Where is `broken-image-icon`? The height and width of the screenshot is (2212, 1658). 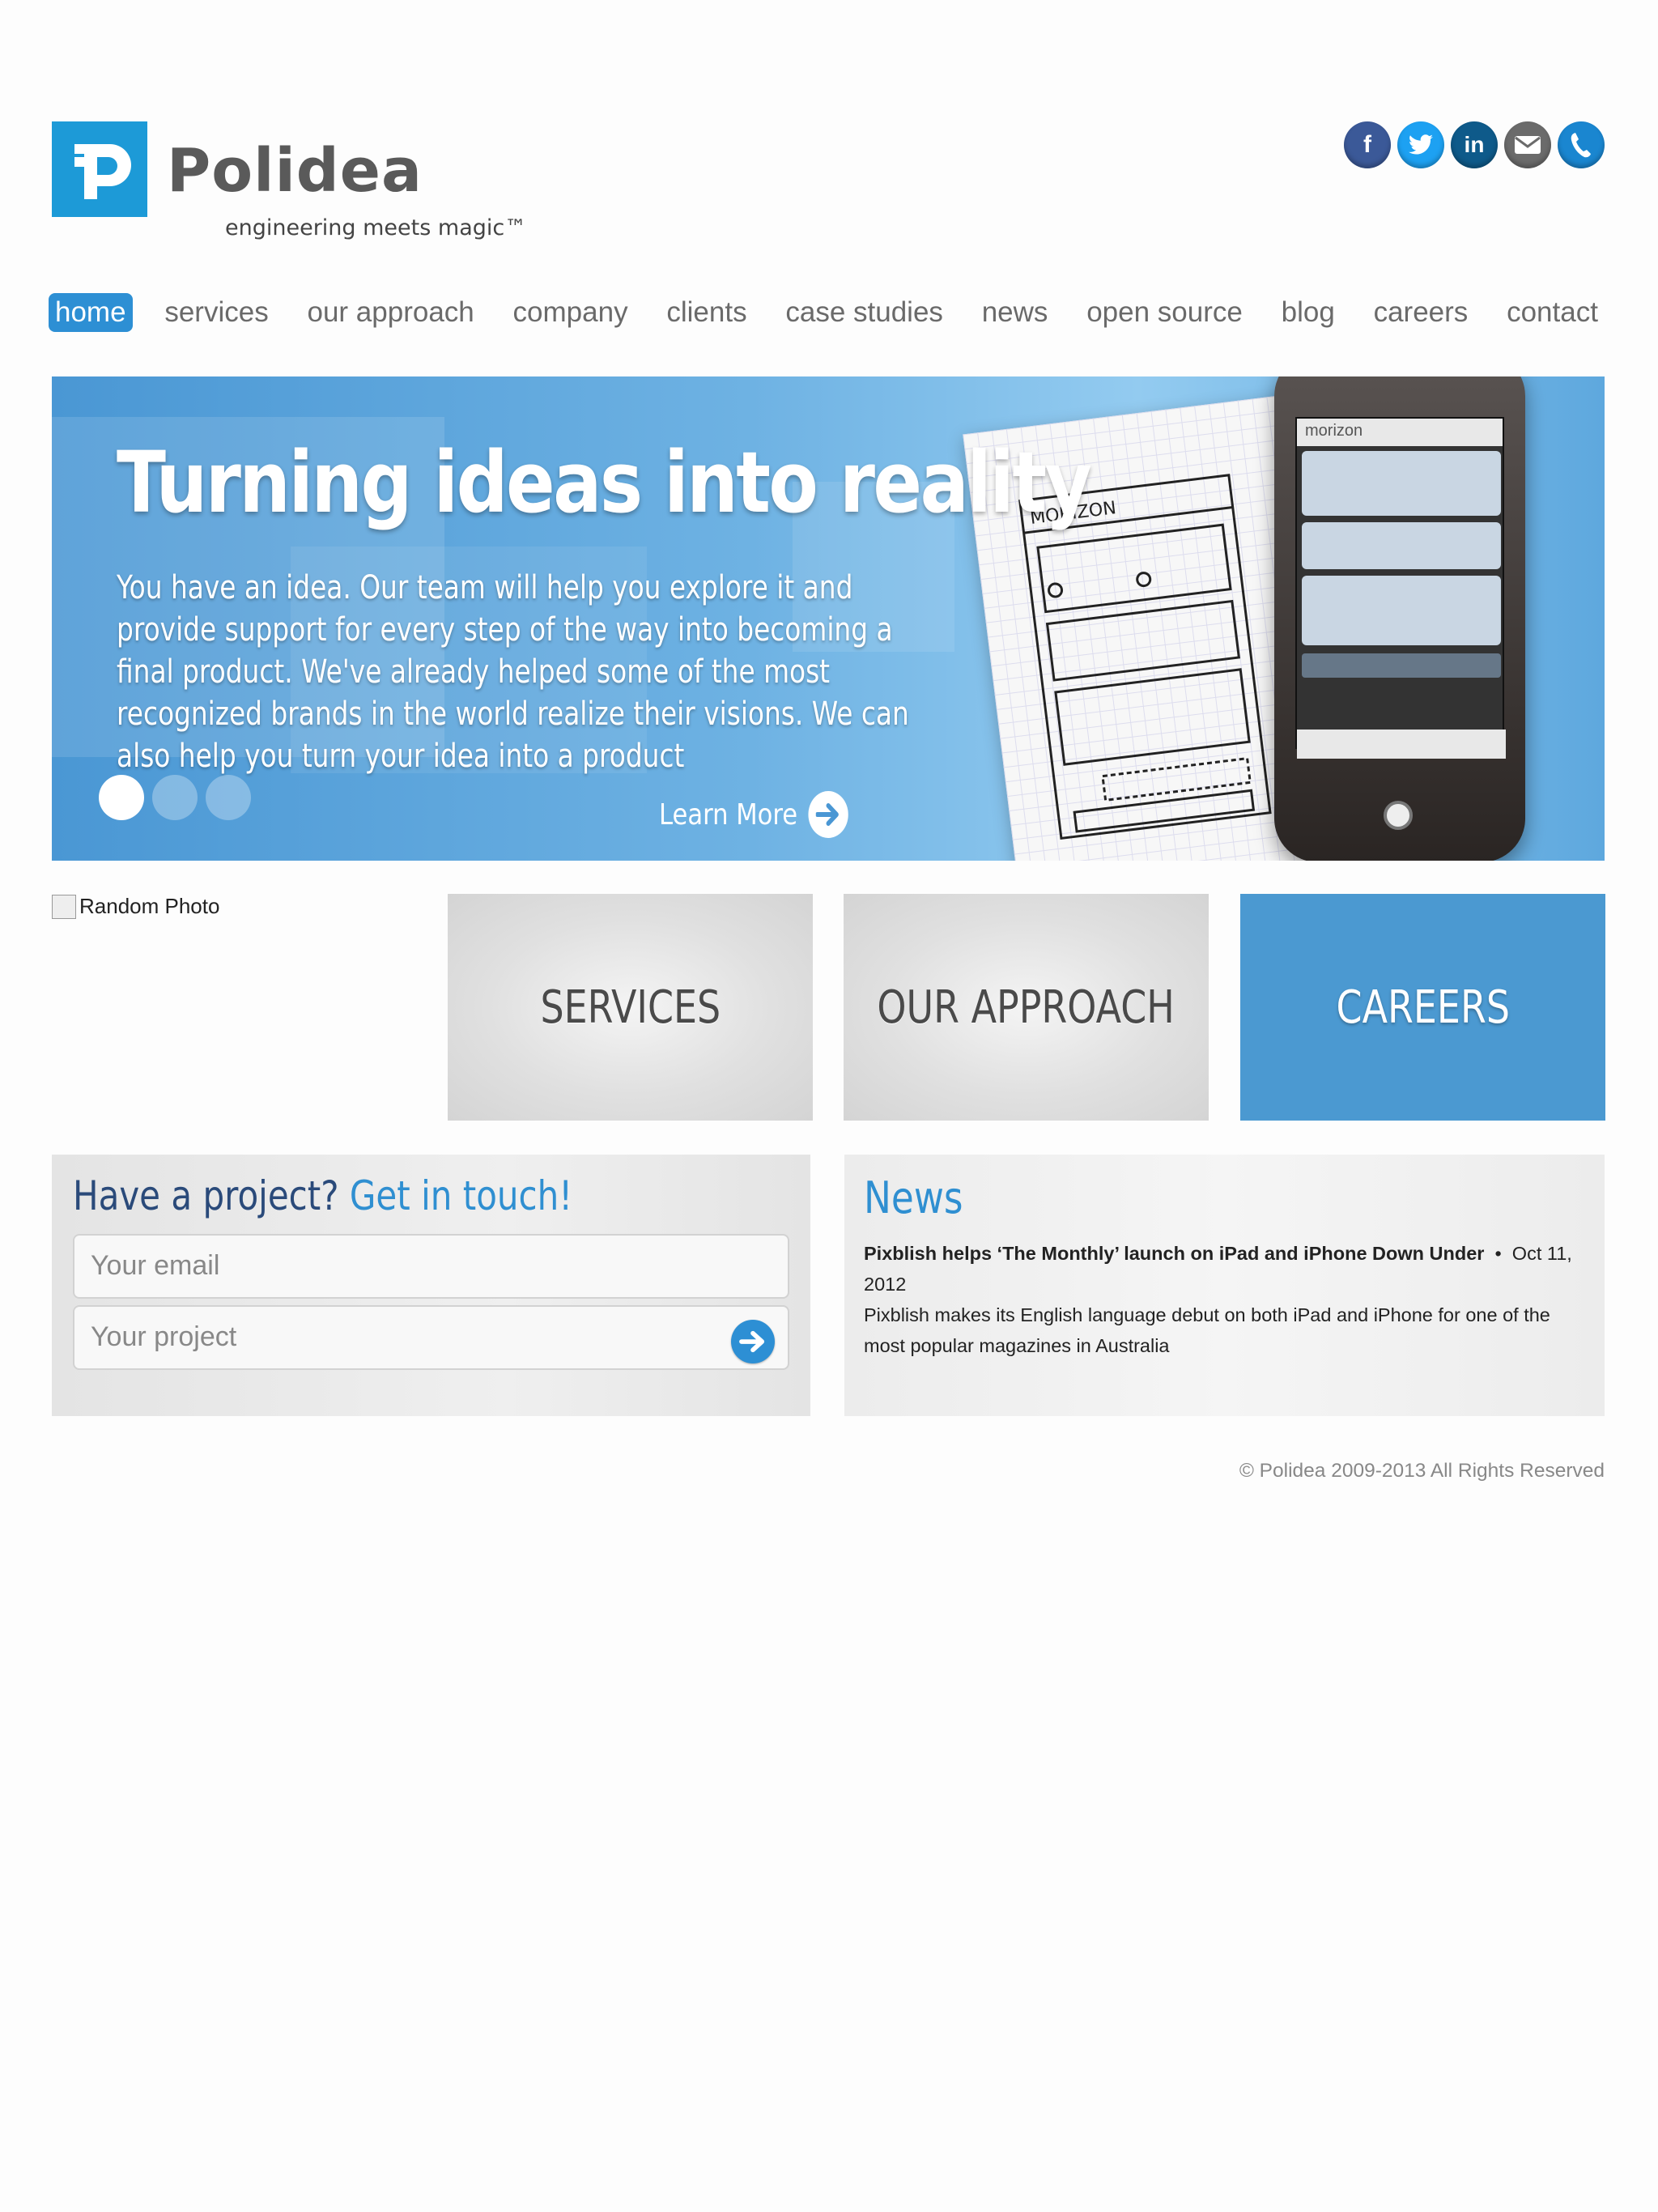 broken-image-icon is located at coordinates (64, 907).